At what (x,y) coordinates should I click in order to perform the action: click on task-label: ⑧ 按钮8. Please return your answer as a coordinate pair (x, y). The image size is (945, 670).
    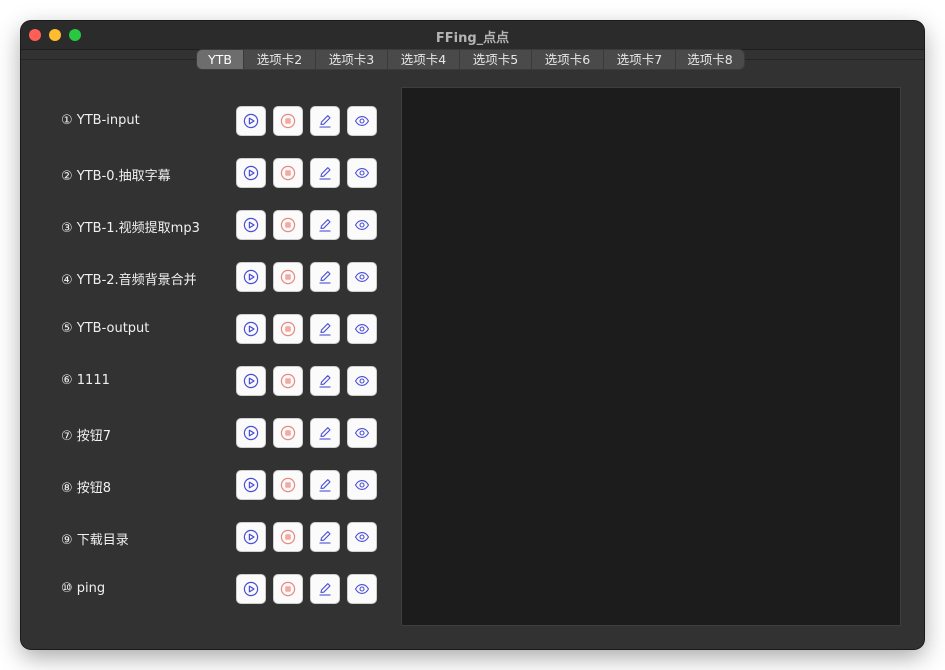
    Looking at the image, I should click on (86, 488).